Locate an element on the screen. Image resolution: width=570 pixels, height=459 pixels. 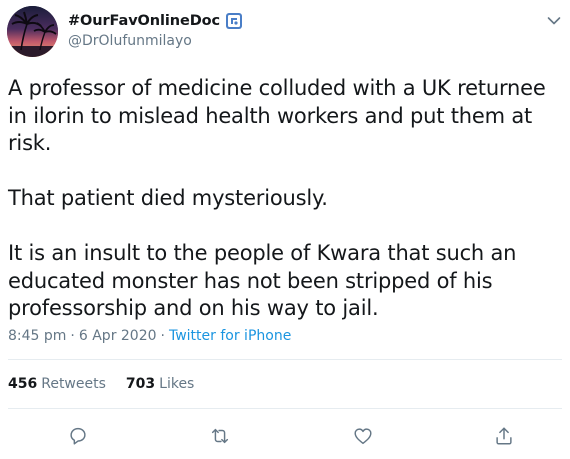
tweet-menu-button is located at coordinates (554, 21).